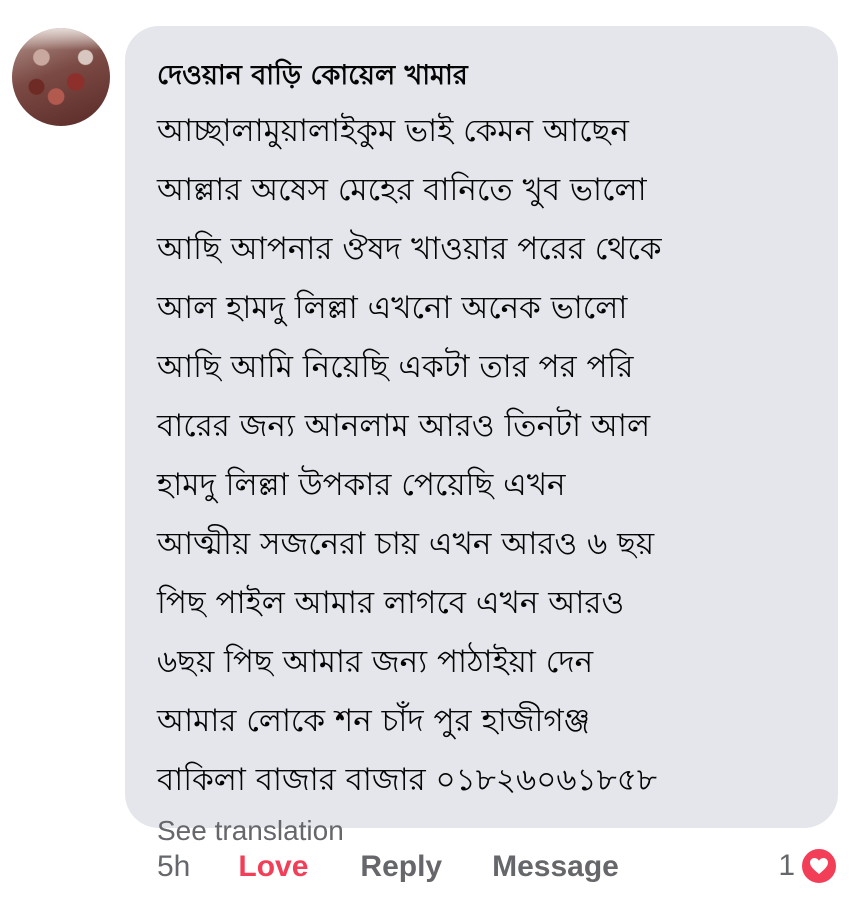 This screenshot has width=865, height=918. Describe the element at coordinates (407, 780) in the screenshot. I see `comment-line: বাকিলা বাজার বাজার ০১৮২৬০৬১৮৫৮` at that location.